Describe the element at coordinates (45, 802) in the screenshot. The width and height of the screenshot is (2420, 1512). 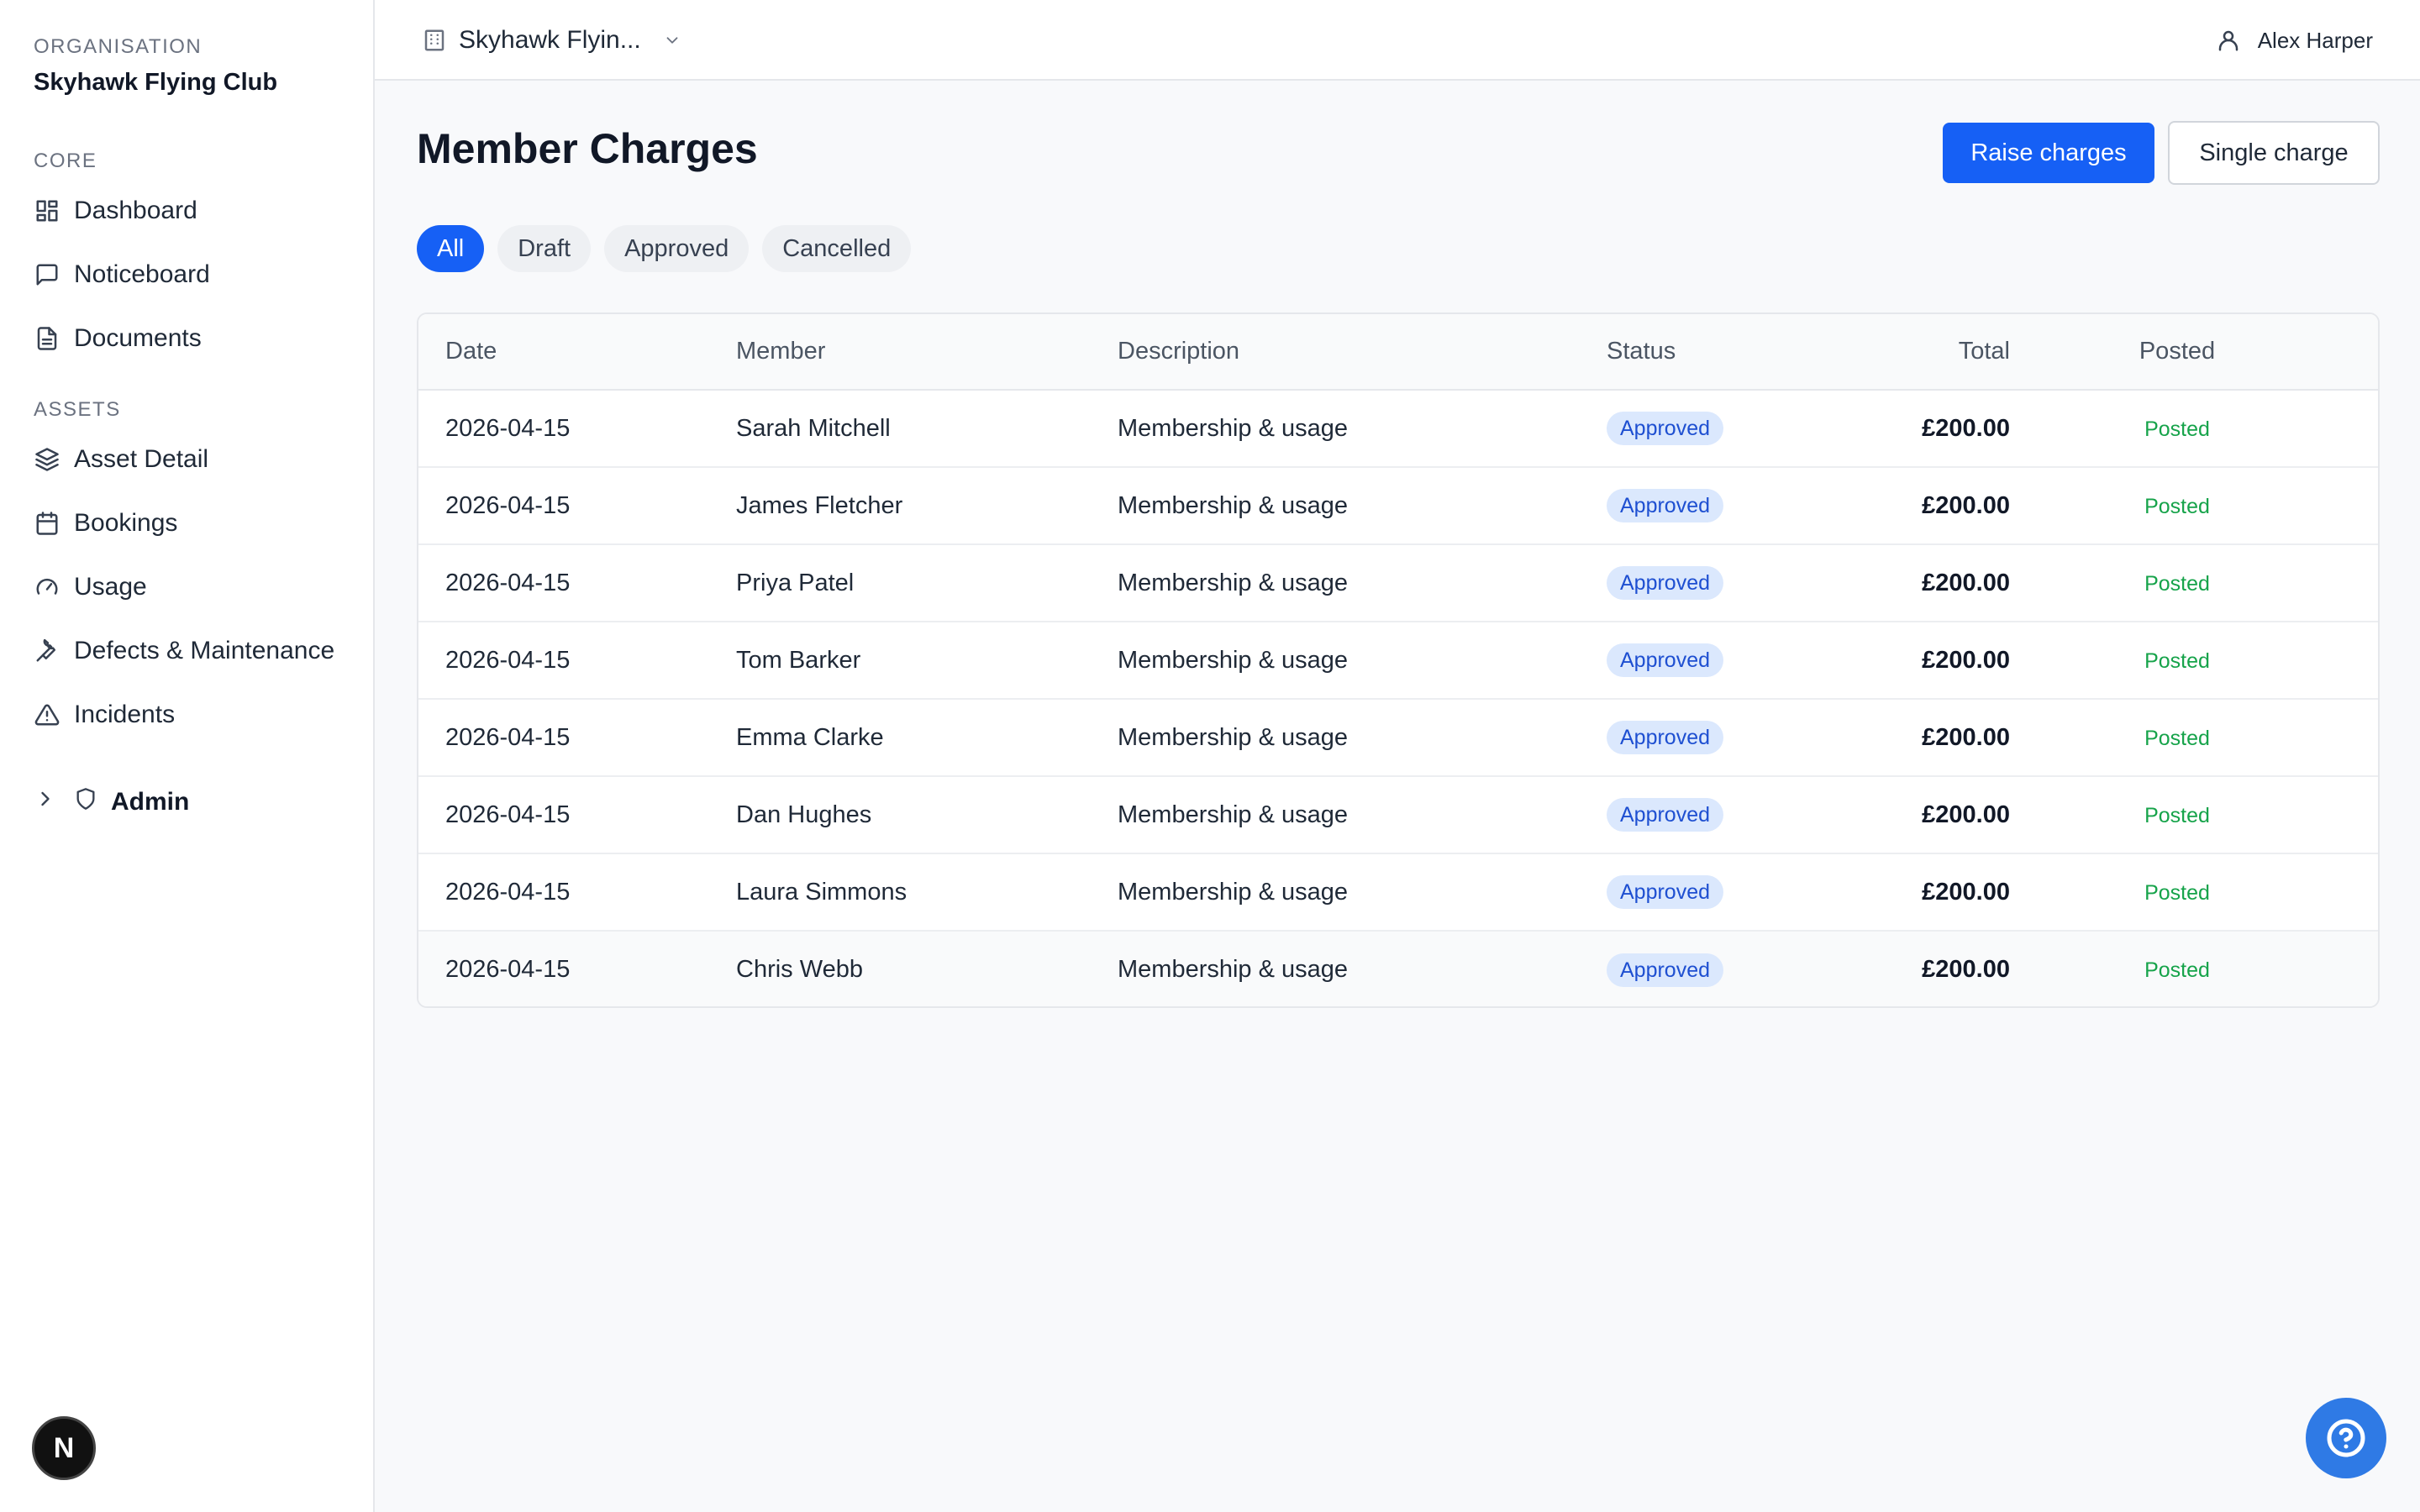
I see `chevron-right-icon` at that location.